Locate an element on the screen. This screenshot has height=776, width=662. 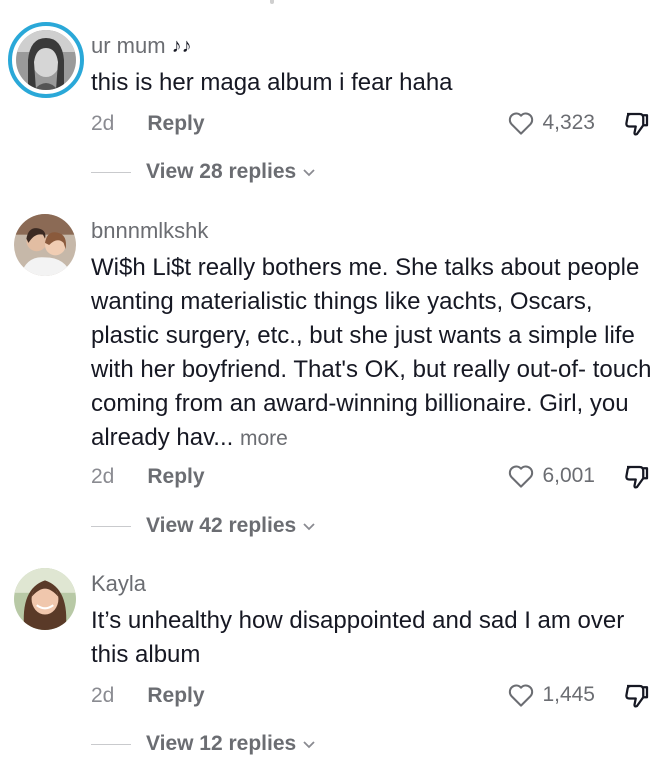
expand-more-button: more is located at coordinates (264, 438).